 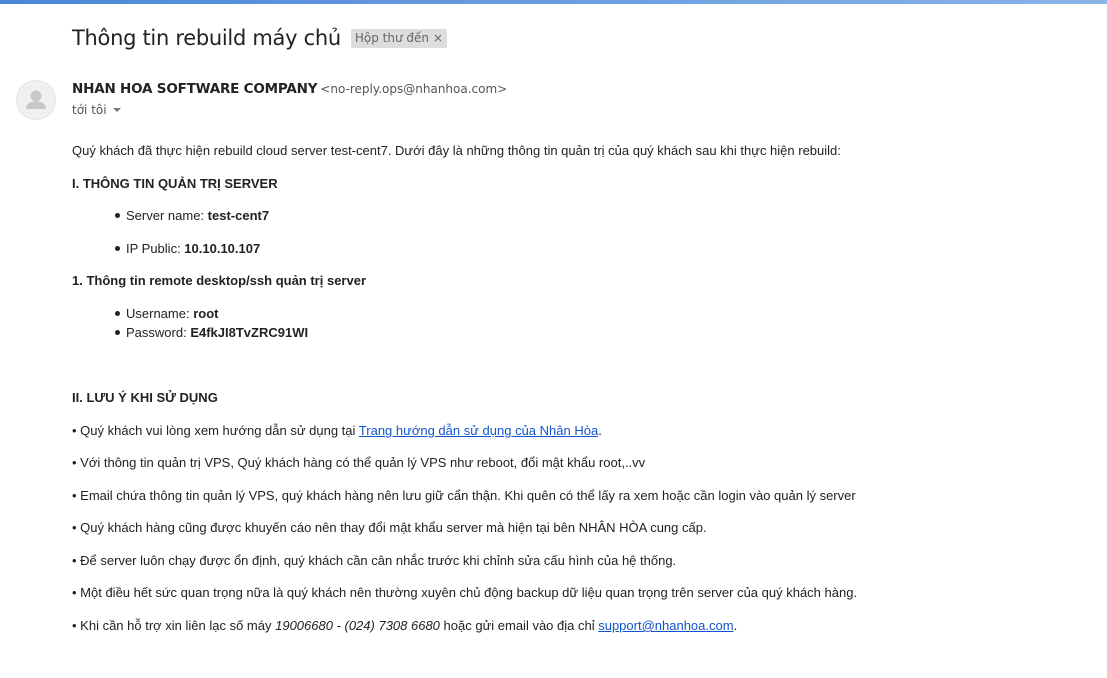 What do you see at coordinates (175, 183) in the screenshot?
I see `section1-heading: I. THÔNG TIN QUẢN TRỊ SERVER` at bounding box center [175, 183].